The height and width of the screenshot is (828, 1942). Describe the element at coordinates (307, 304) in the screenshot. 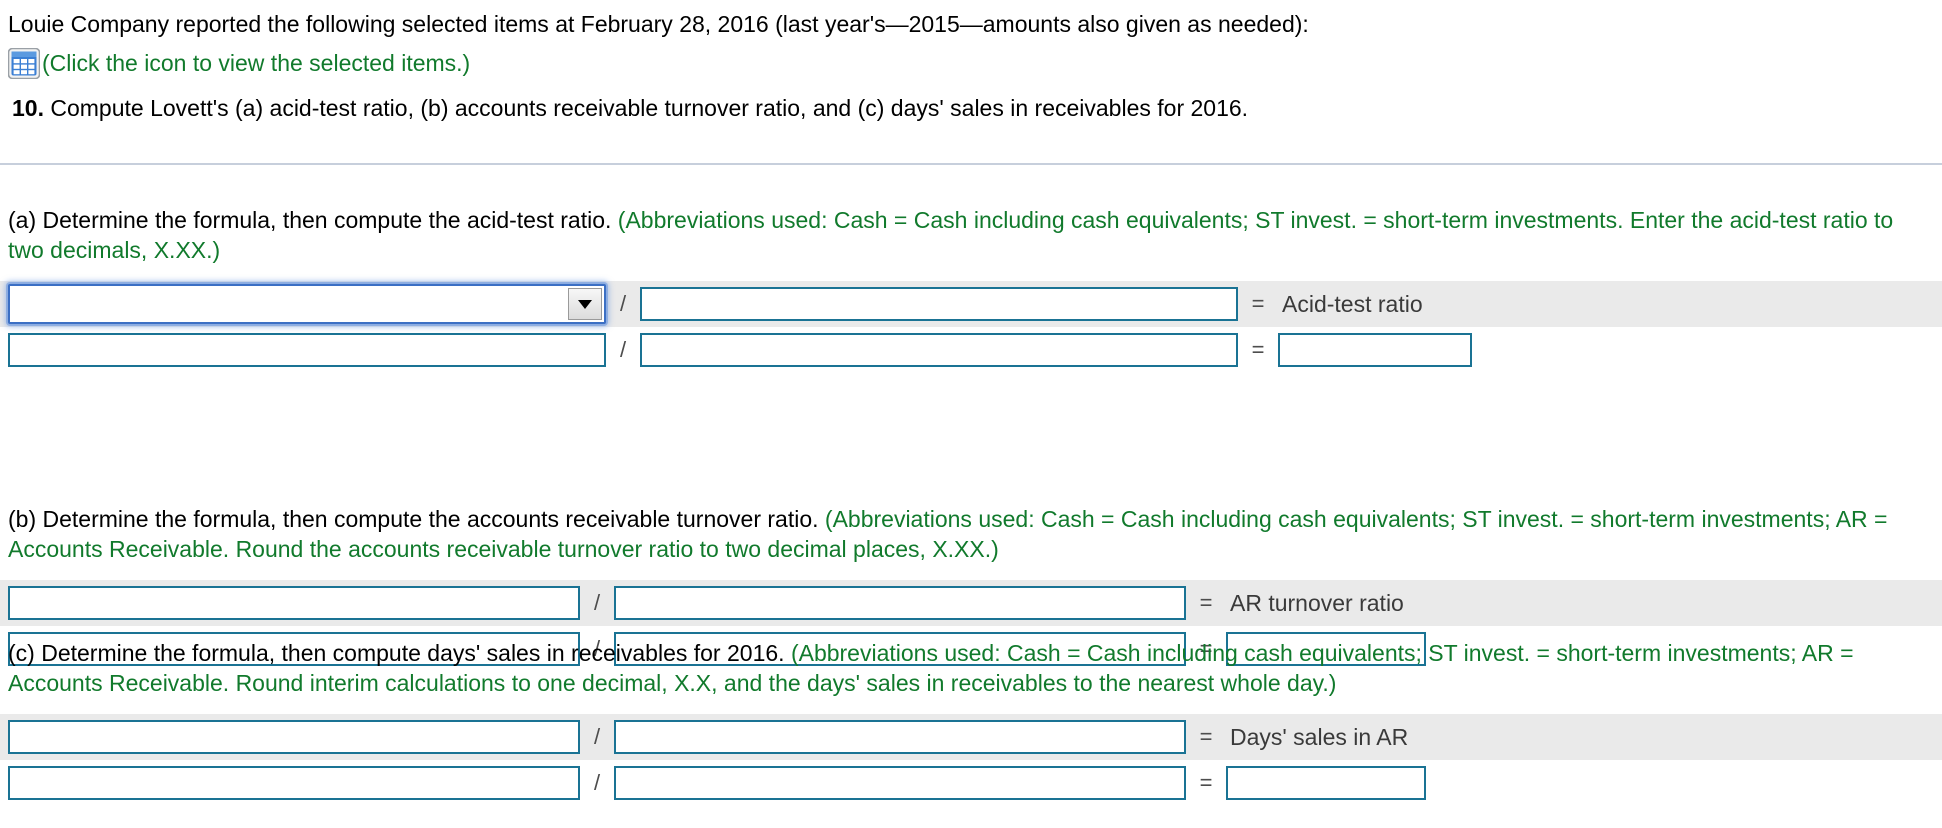

I see `part-a-numerator-select` at that location.